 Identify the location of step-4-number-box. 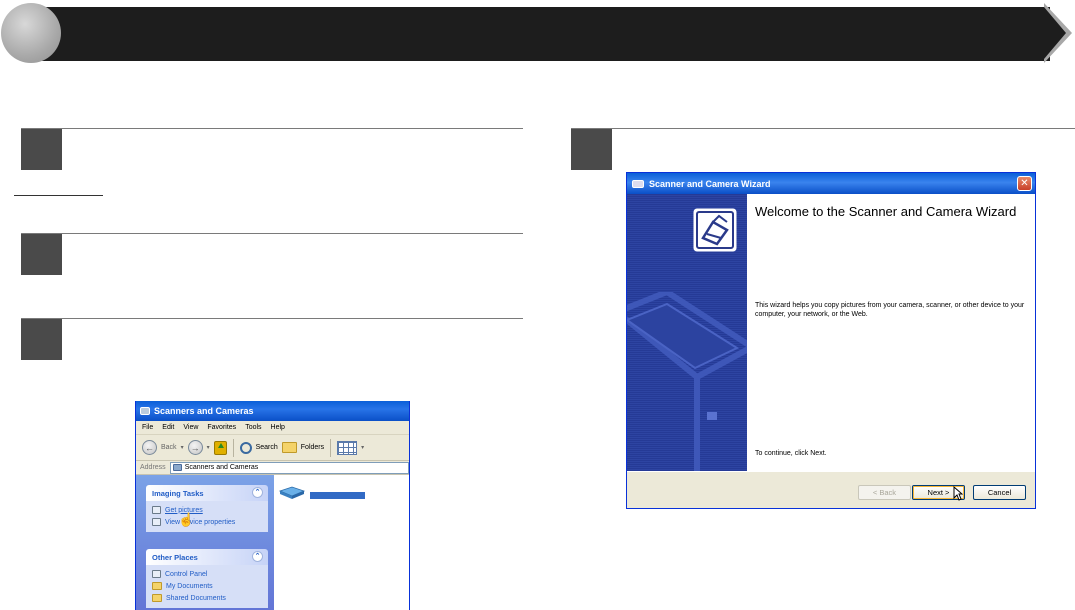
(591, 149).